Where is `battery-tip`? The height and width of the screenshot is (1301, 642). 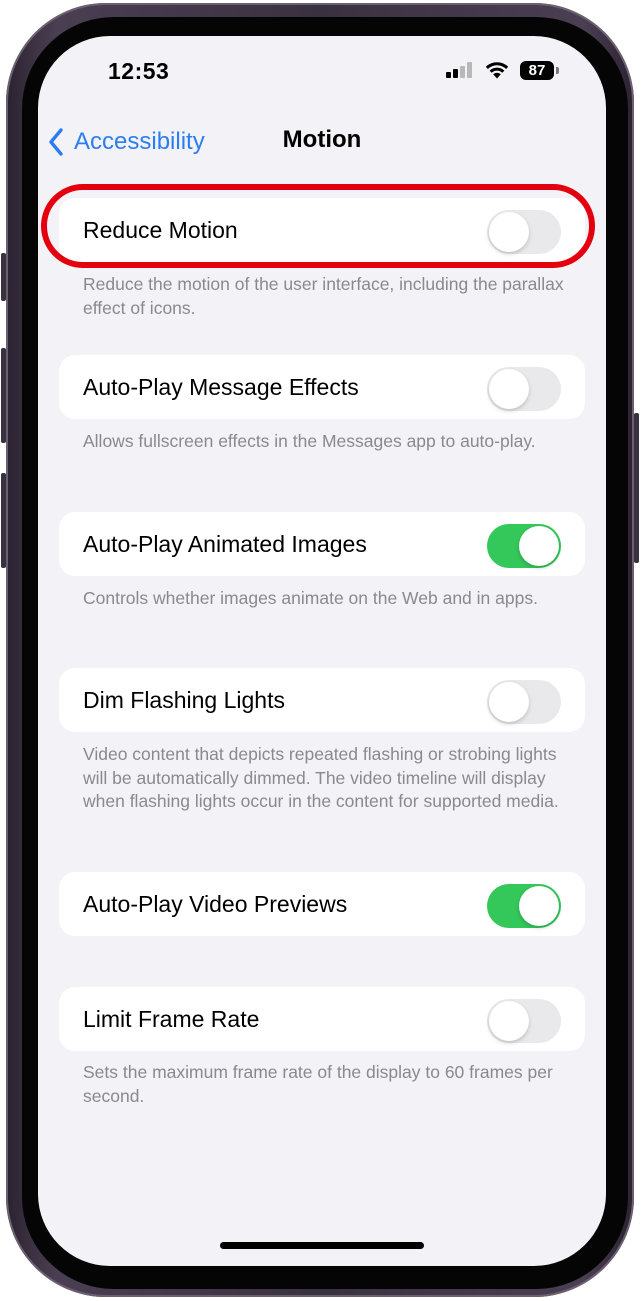
battery-tip is located at coordinates (557, 70).